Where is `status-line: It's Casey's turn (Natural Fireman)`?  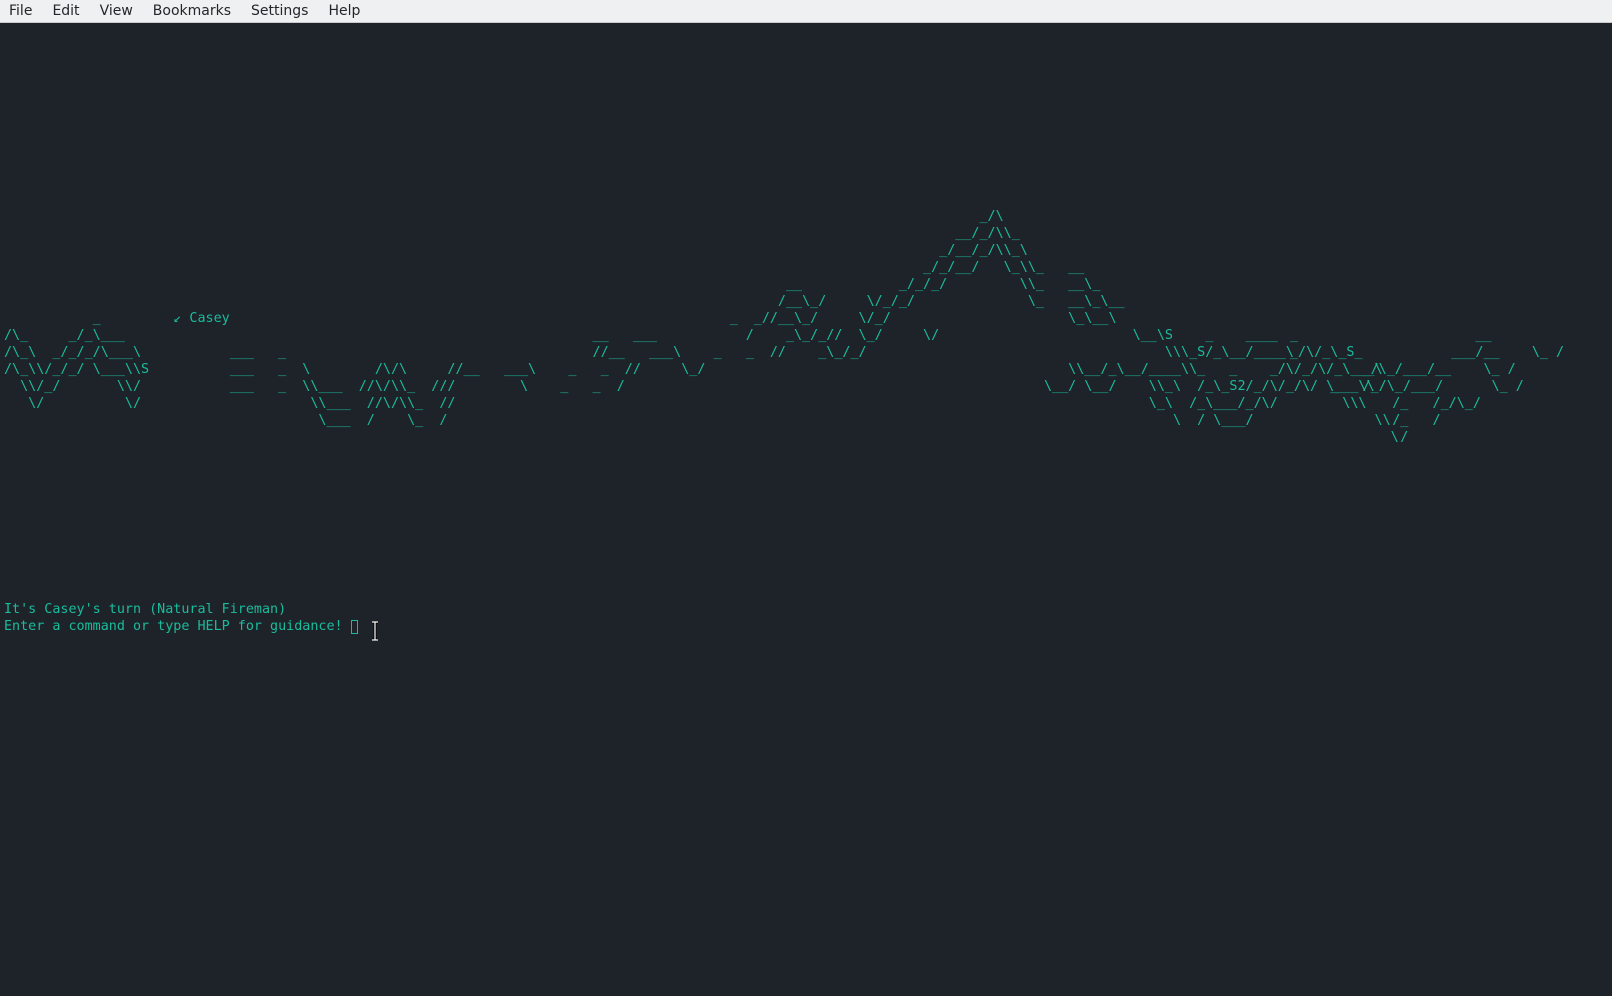
status-line: It's Casey's turn (Natural Fireman) is located at coordinates (145, 609).